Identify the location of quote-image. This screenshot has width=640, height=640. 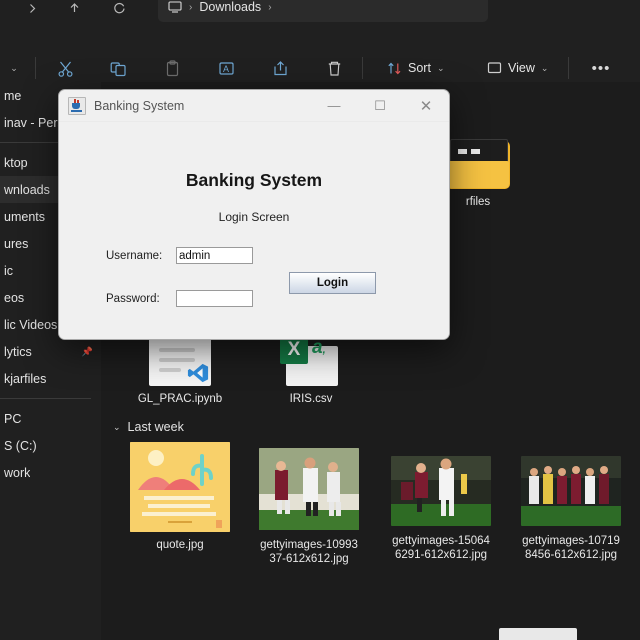
(180, 487).